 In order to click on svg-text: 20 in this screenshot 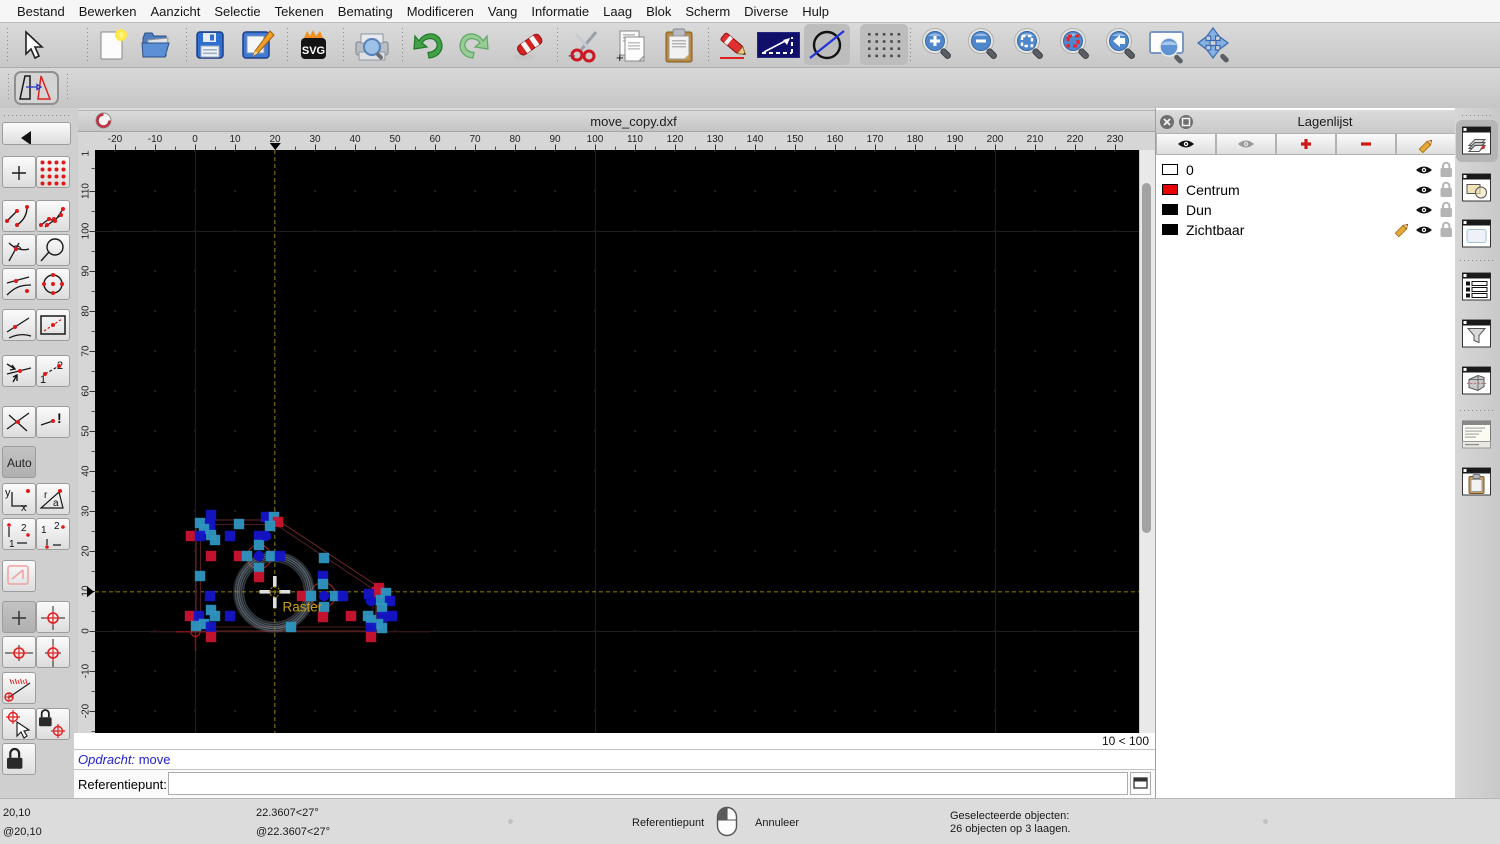, I will do `click(86, 551)`.